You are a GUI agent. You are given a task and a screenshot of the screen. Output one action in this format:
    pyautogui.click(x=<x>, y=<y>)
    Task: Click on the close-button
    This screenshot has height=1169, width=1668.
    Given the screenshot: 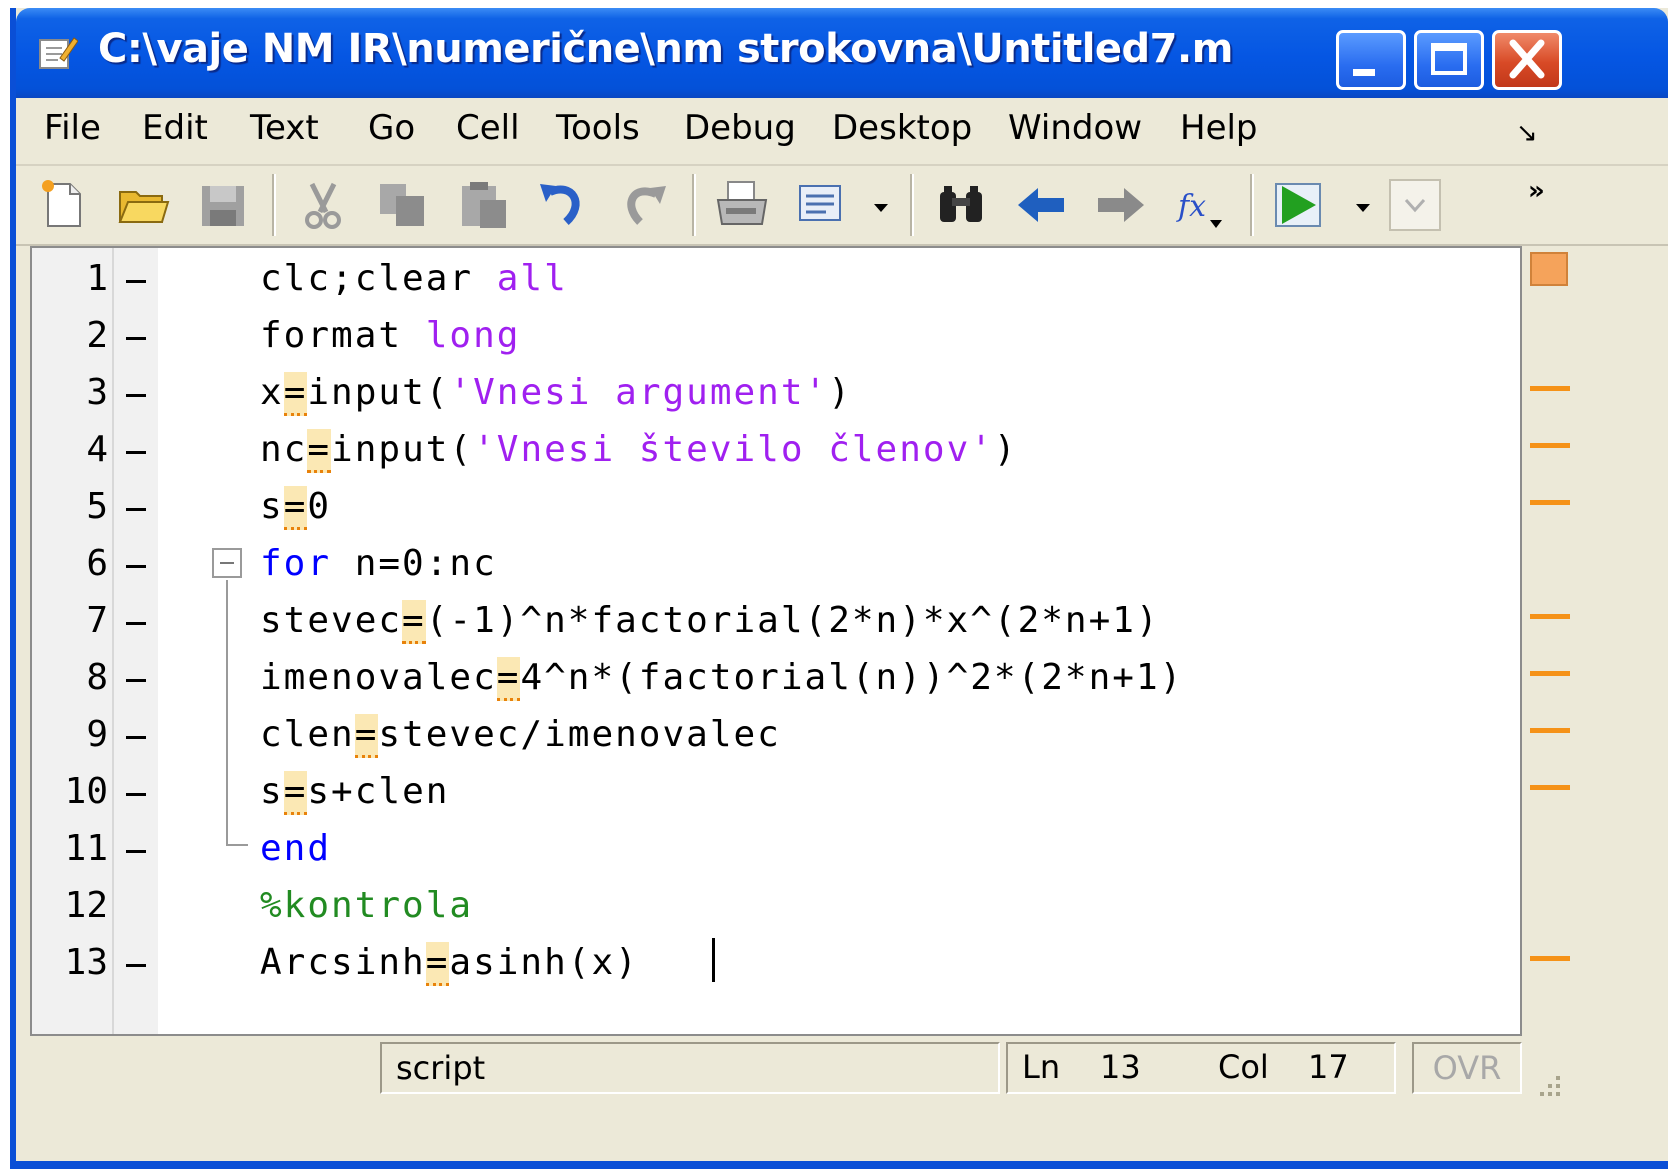 What is the action you would take?
    pyautogui.click(x=1527, y=60)
    